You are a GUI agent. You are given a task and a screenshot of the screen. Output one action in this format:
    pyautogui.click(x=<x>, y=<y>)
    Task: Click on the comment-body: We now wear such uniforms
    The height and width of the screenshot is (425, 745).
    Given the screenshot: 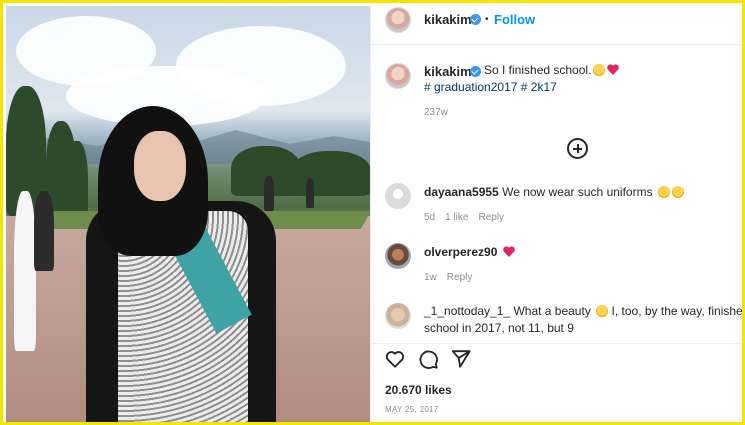 What is the action you would take?
    pyautogui.click(x=577, y=192)
    